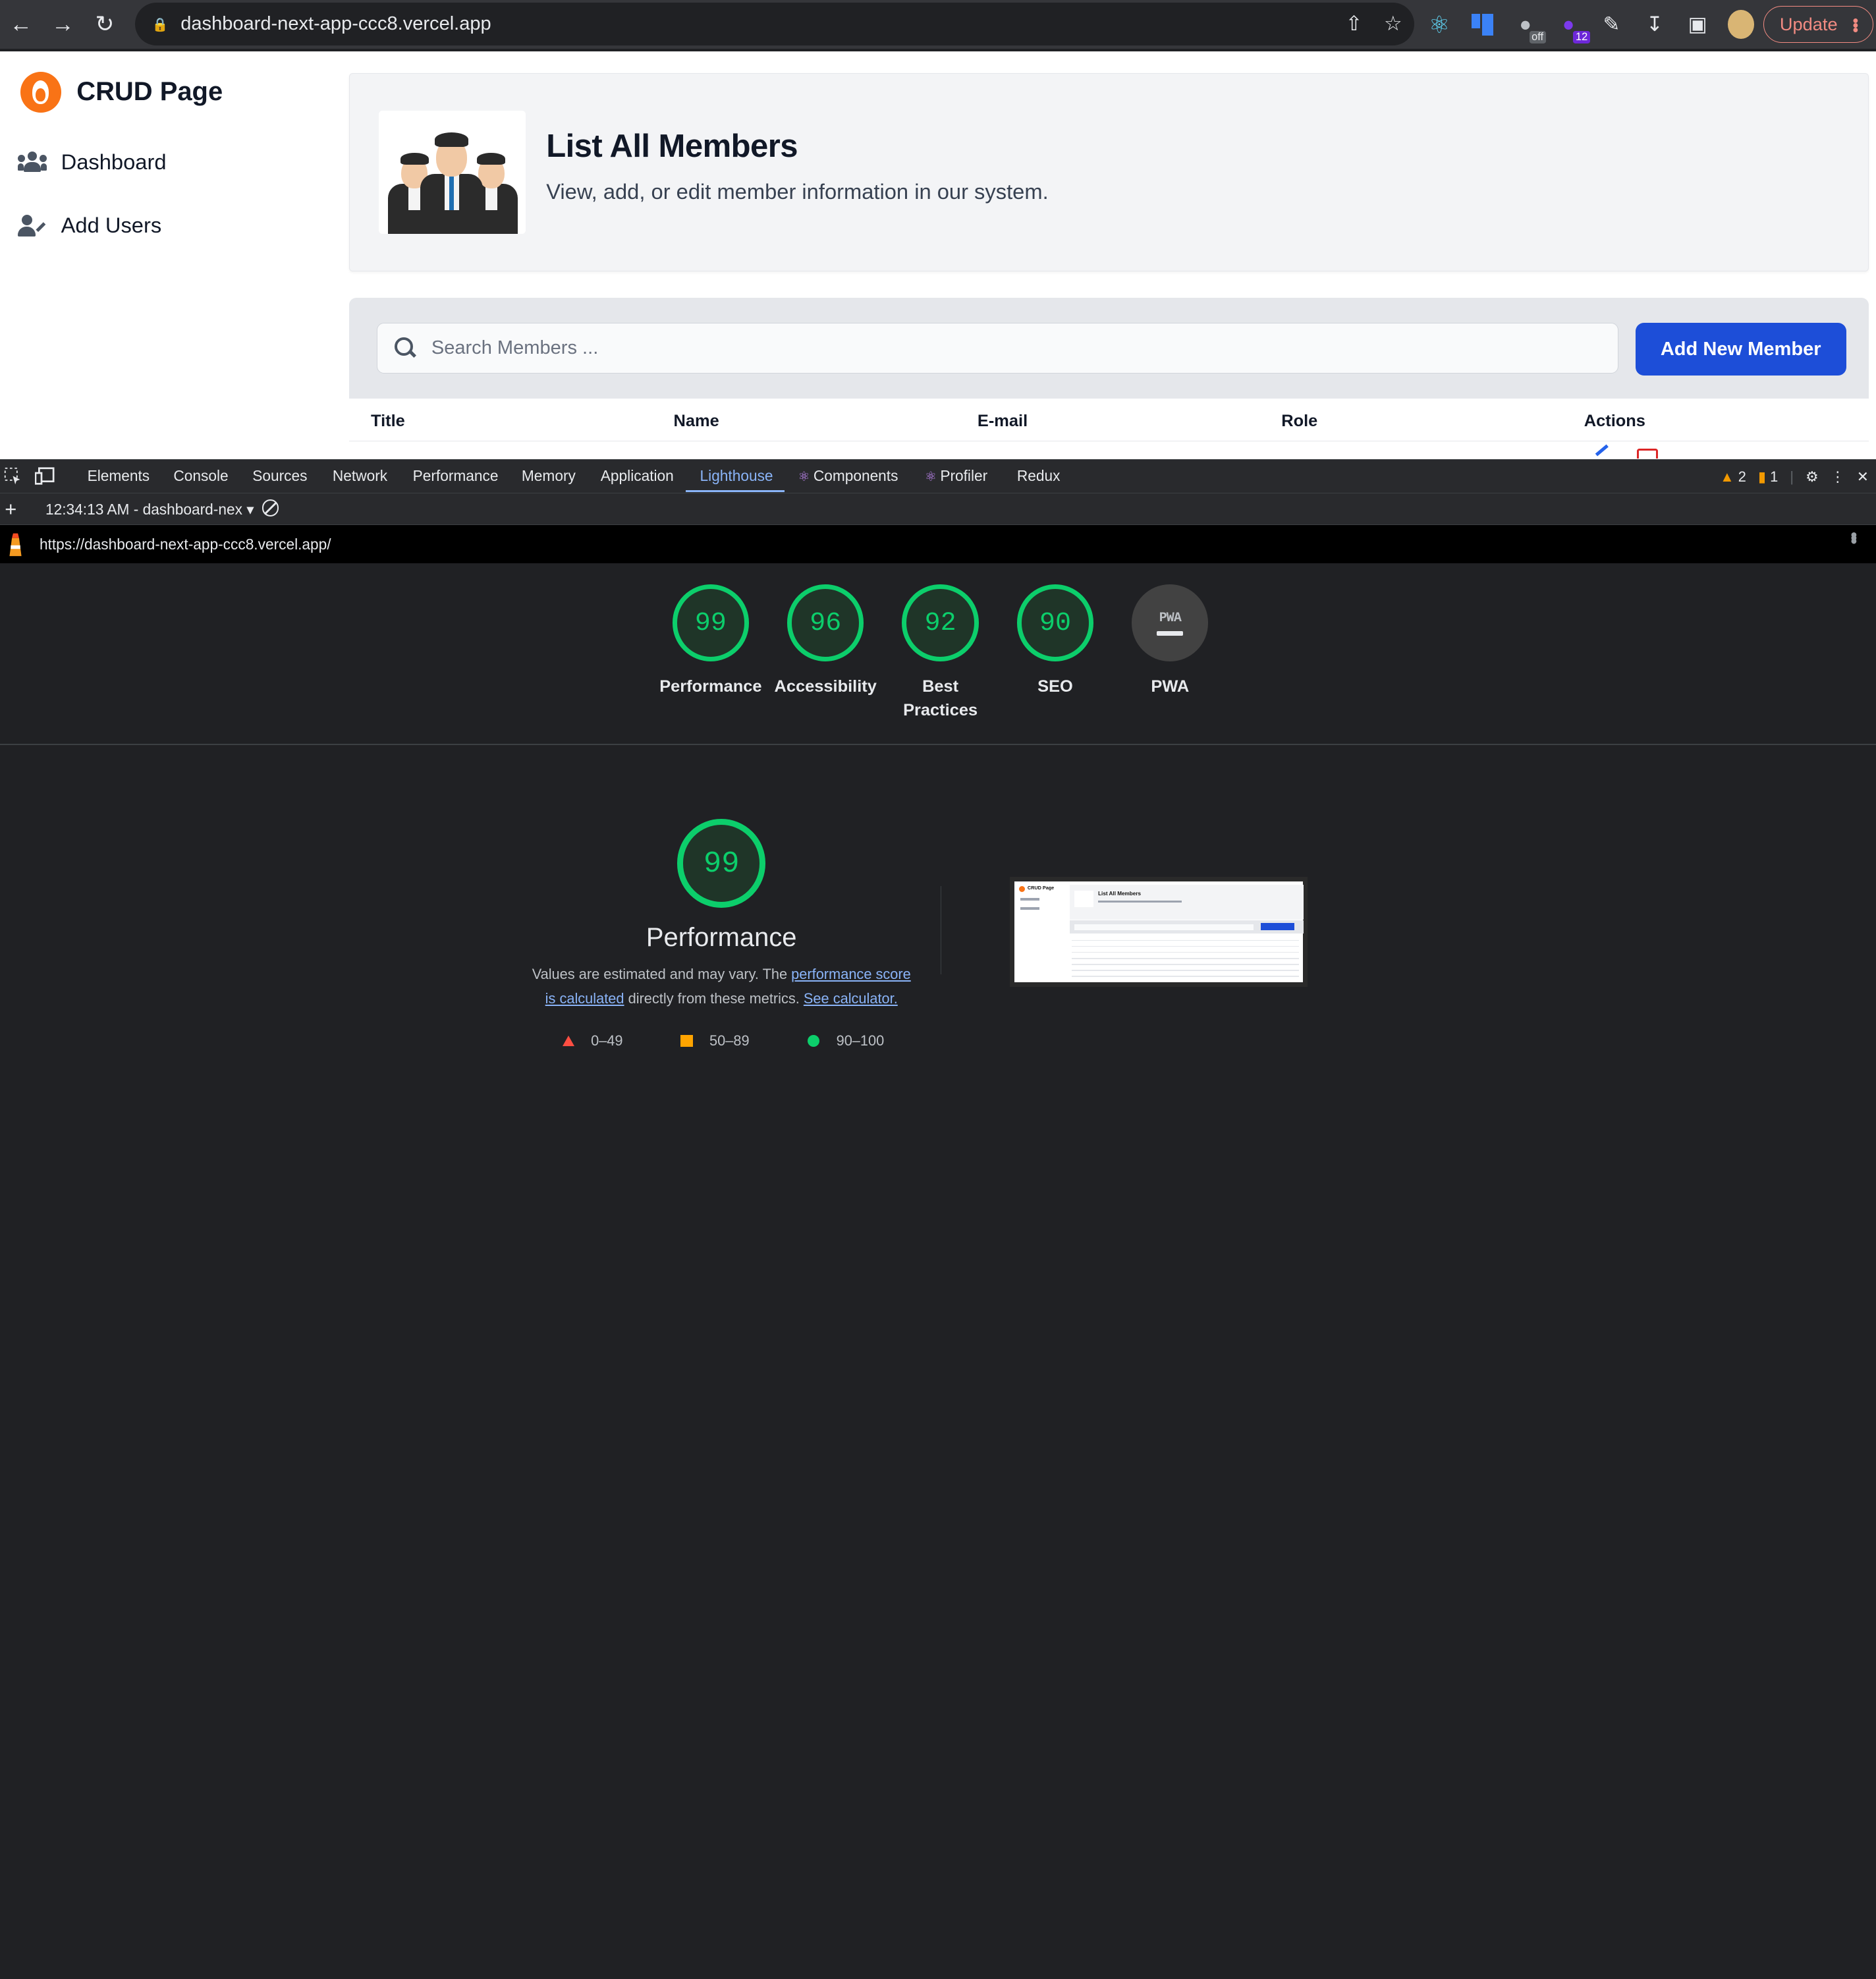 The height and width of the screenshot is (1979, 1876). I want to click on tab-components: ⚛ Components, so click(848, 476).